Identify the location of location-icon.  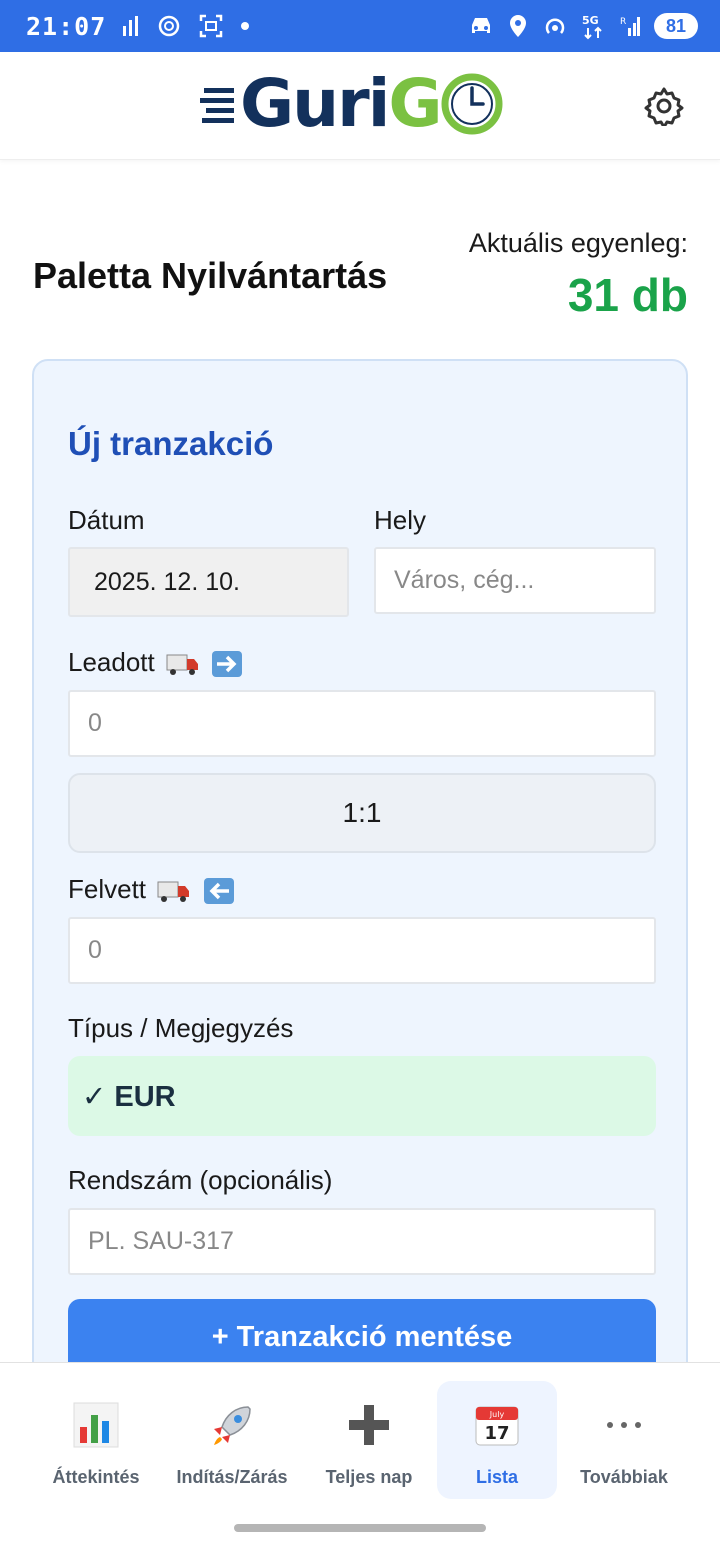
(518, 26).